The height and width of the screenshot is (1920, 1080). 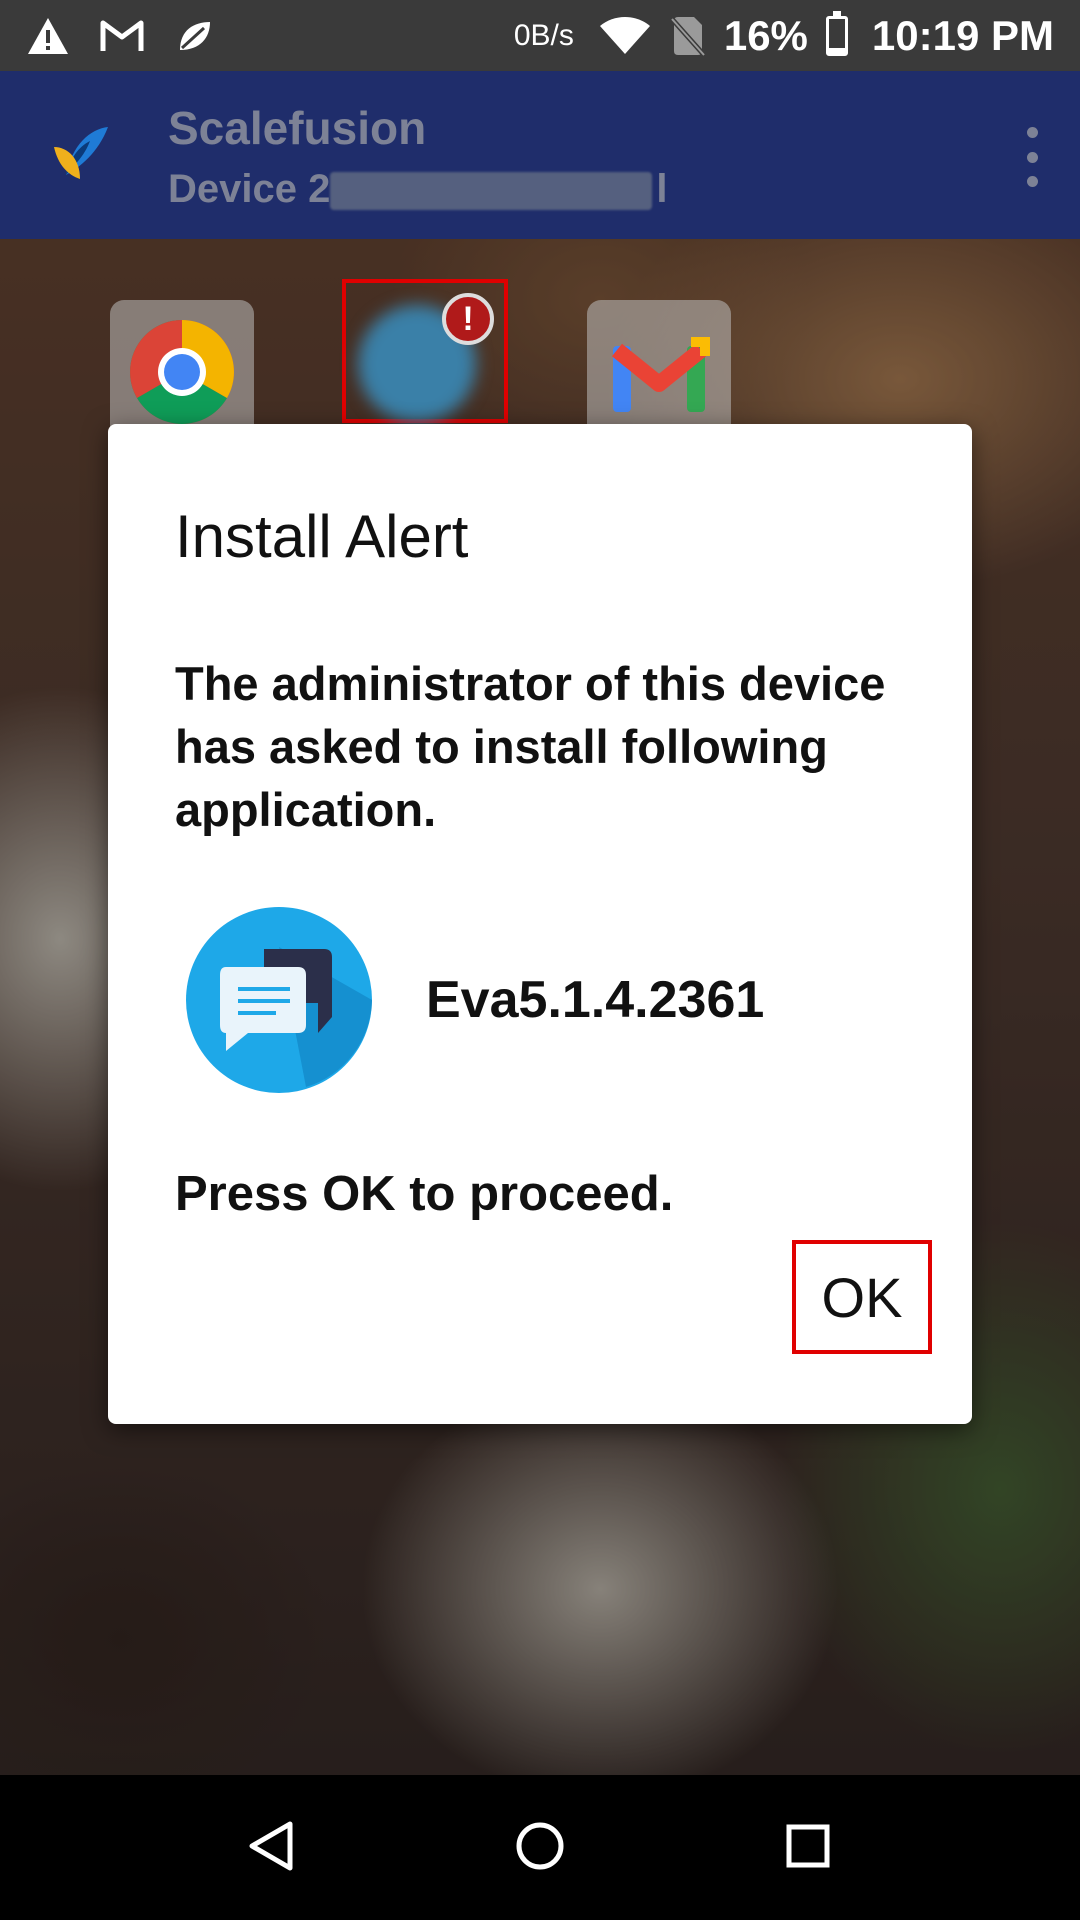 I want to click on status-bar-notifications, so click(x=120, y=36).